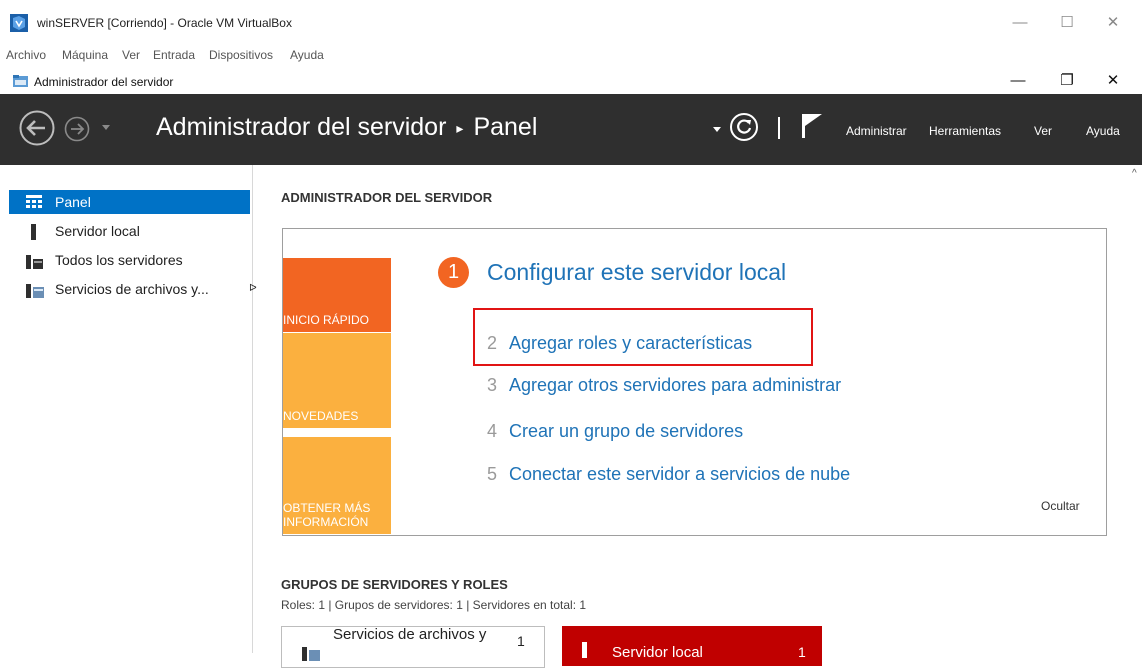 The image size is (1142, 668). I want to click on scroll-up-arrow-icon: ^, so click(1134, 173).